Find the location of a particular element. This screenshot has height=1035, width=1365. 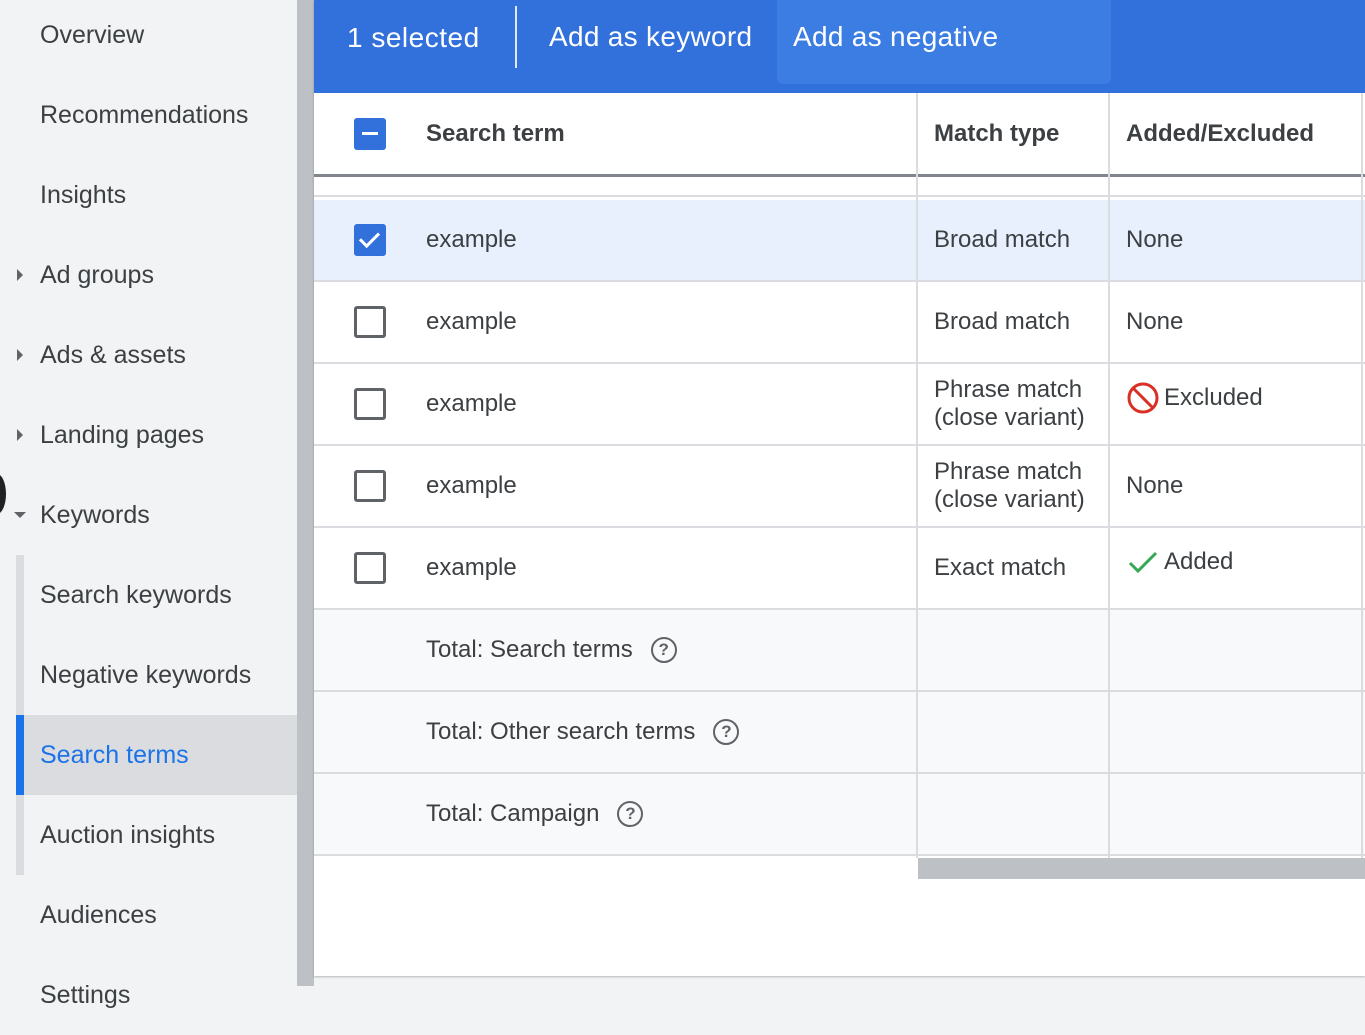

nav-item-label: Search terms is located at coordinates (114, 754).